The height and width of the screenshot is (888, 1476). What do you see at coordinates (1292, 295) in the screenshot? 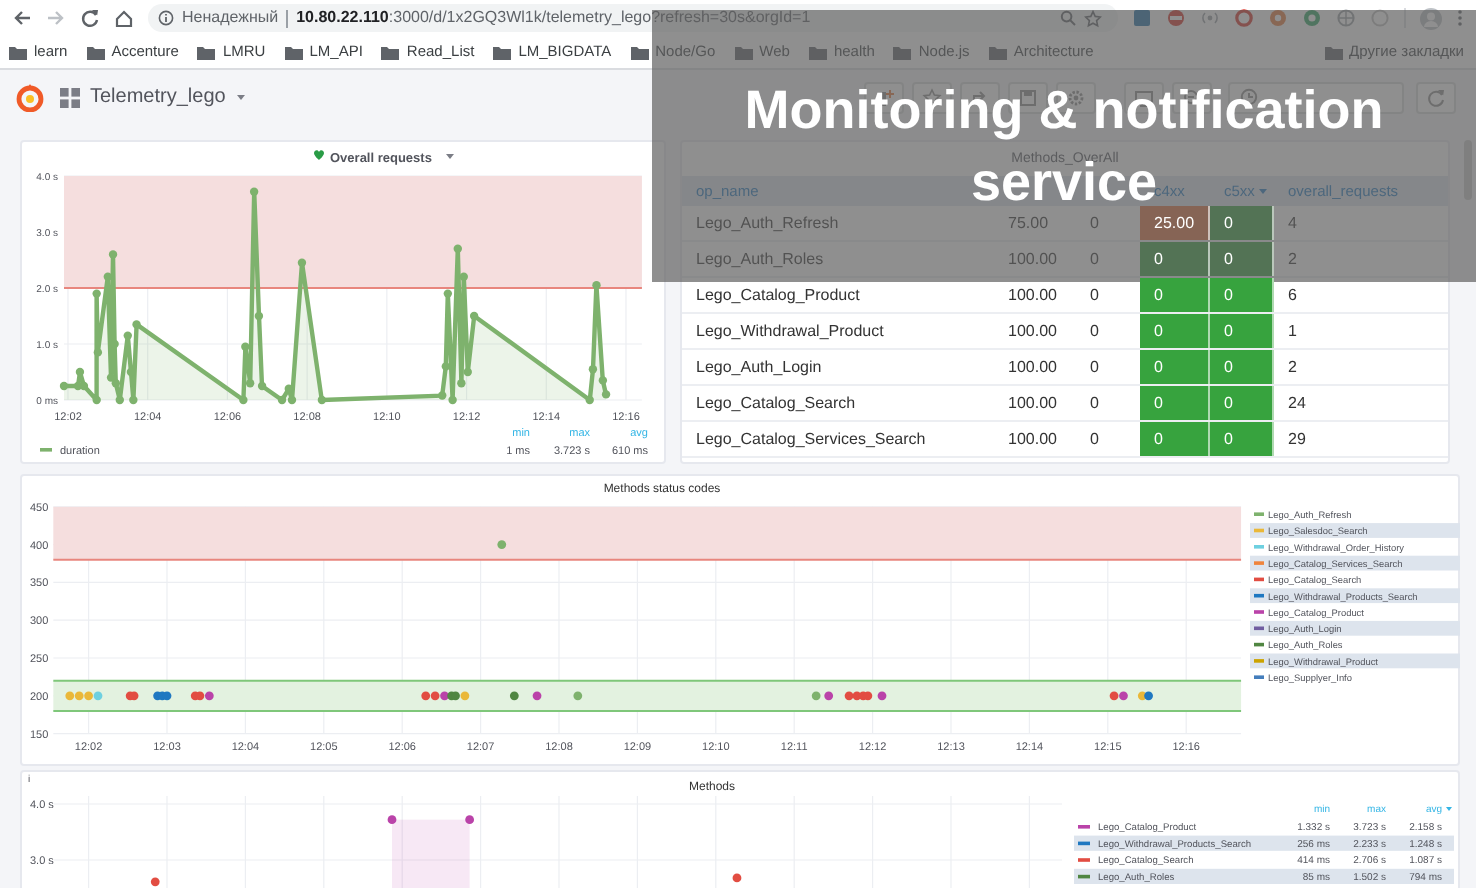
I see `table-cell-text: 6` at bounding box center [1292, 295].